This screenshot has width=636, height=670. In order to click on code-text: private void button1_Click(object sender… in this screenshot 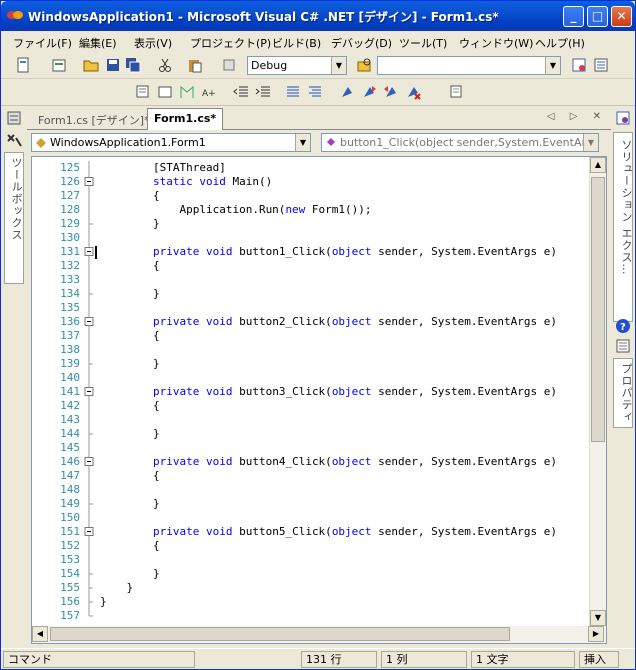, I will do `click(328, 252)`.